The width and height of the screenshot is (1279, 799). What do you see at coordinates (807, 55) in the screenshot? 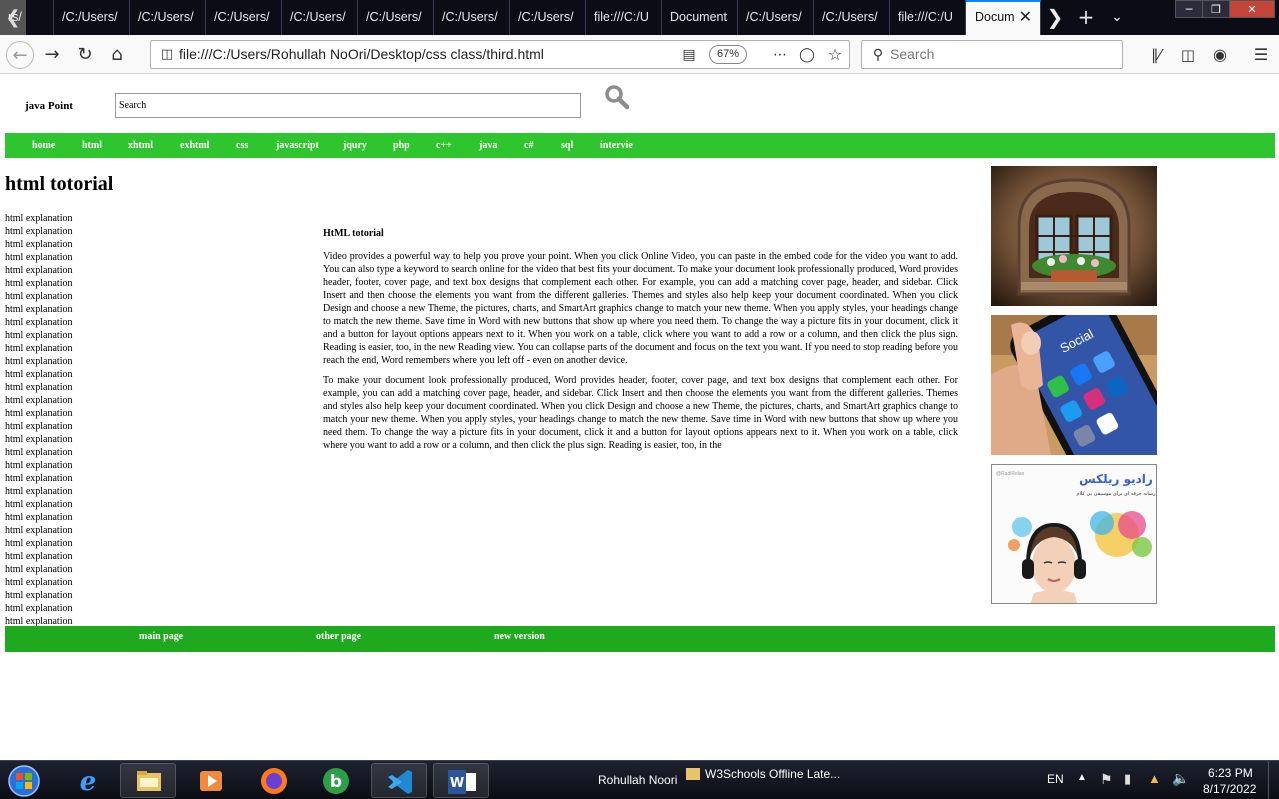
I see `pocket-icon: ◯` at bounding box center [807, 55].